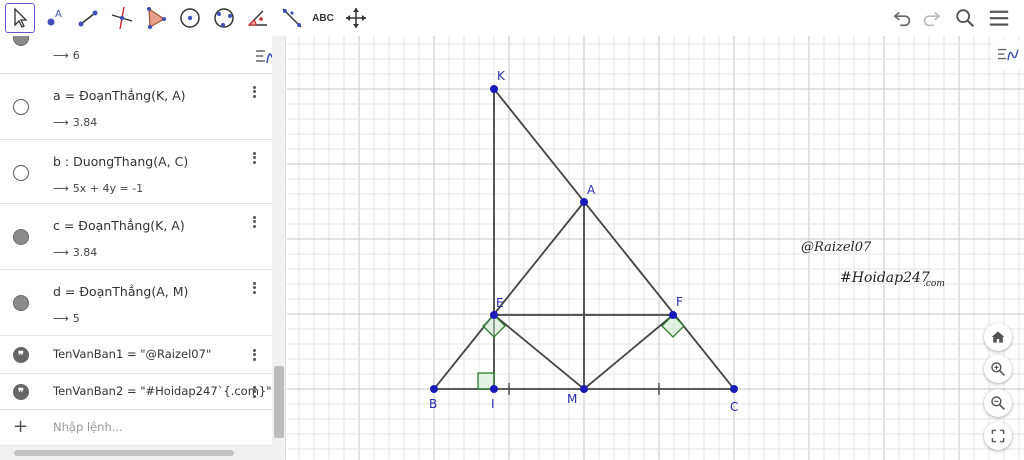 This screenshot has width=1024, height=460. I want to click on angle-tool-button, so click(258, 18).